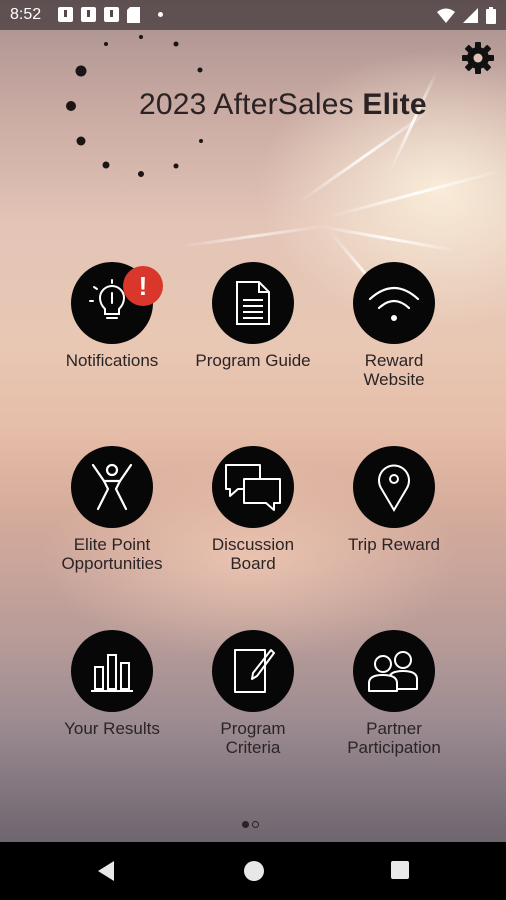 The image size is (506, 900). I want to click on tile-partner-participation: Partner Participation, so click(394, 693).